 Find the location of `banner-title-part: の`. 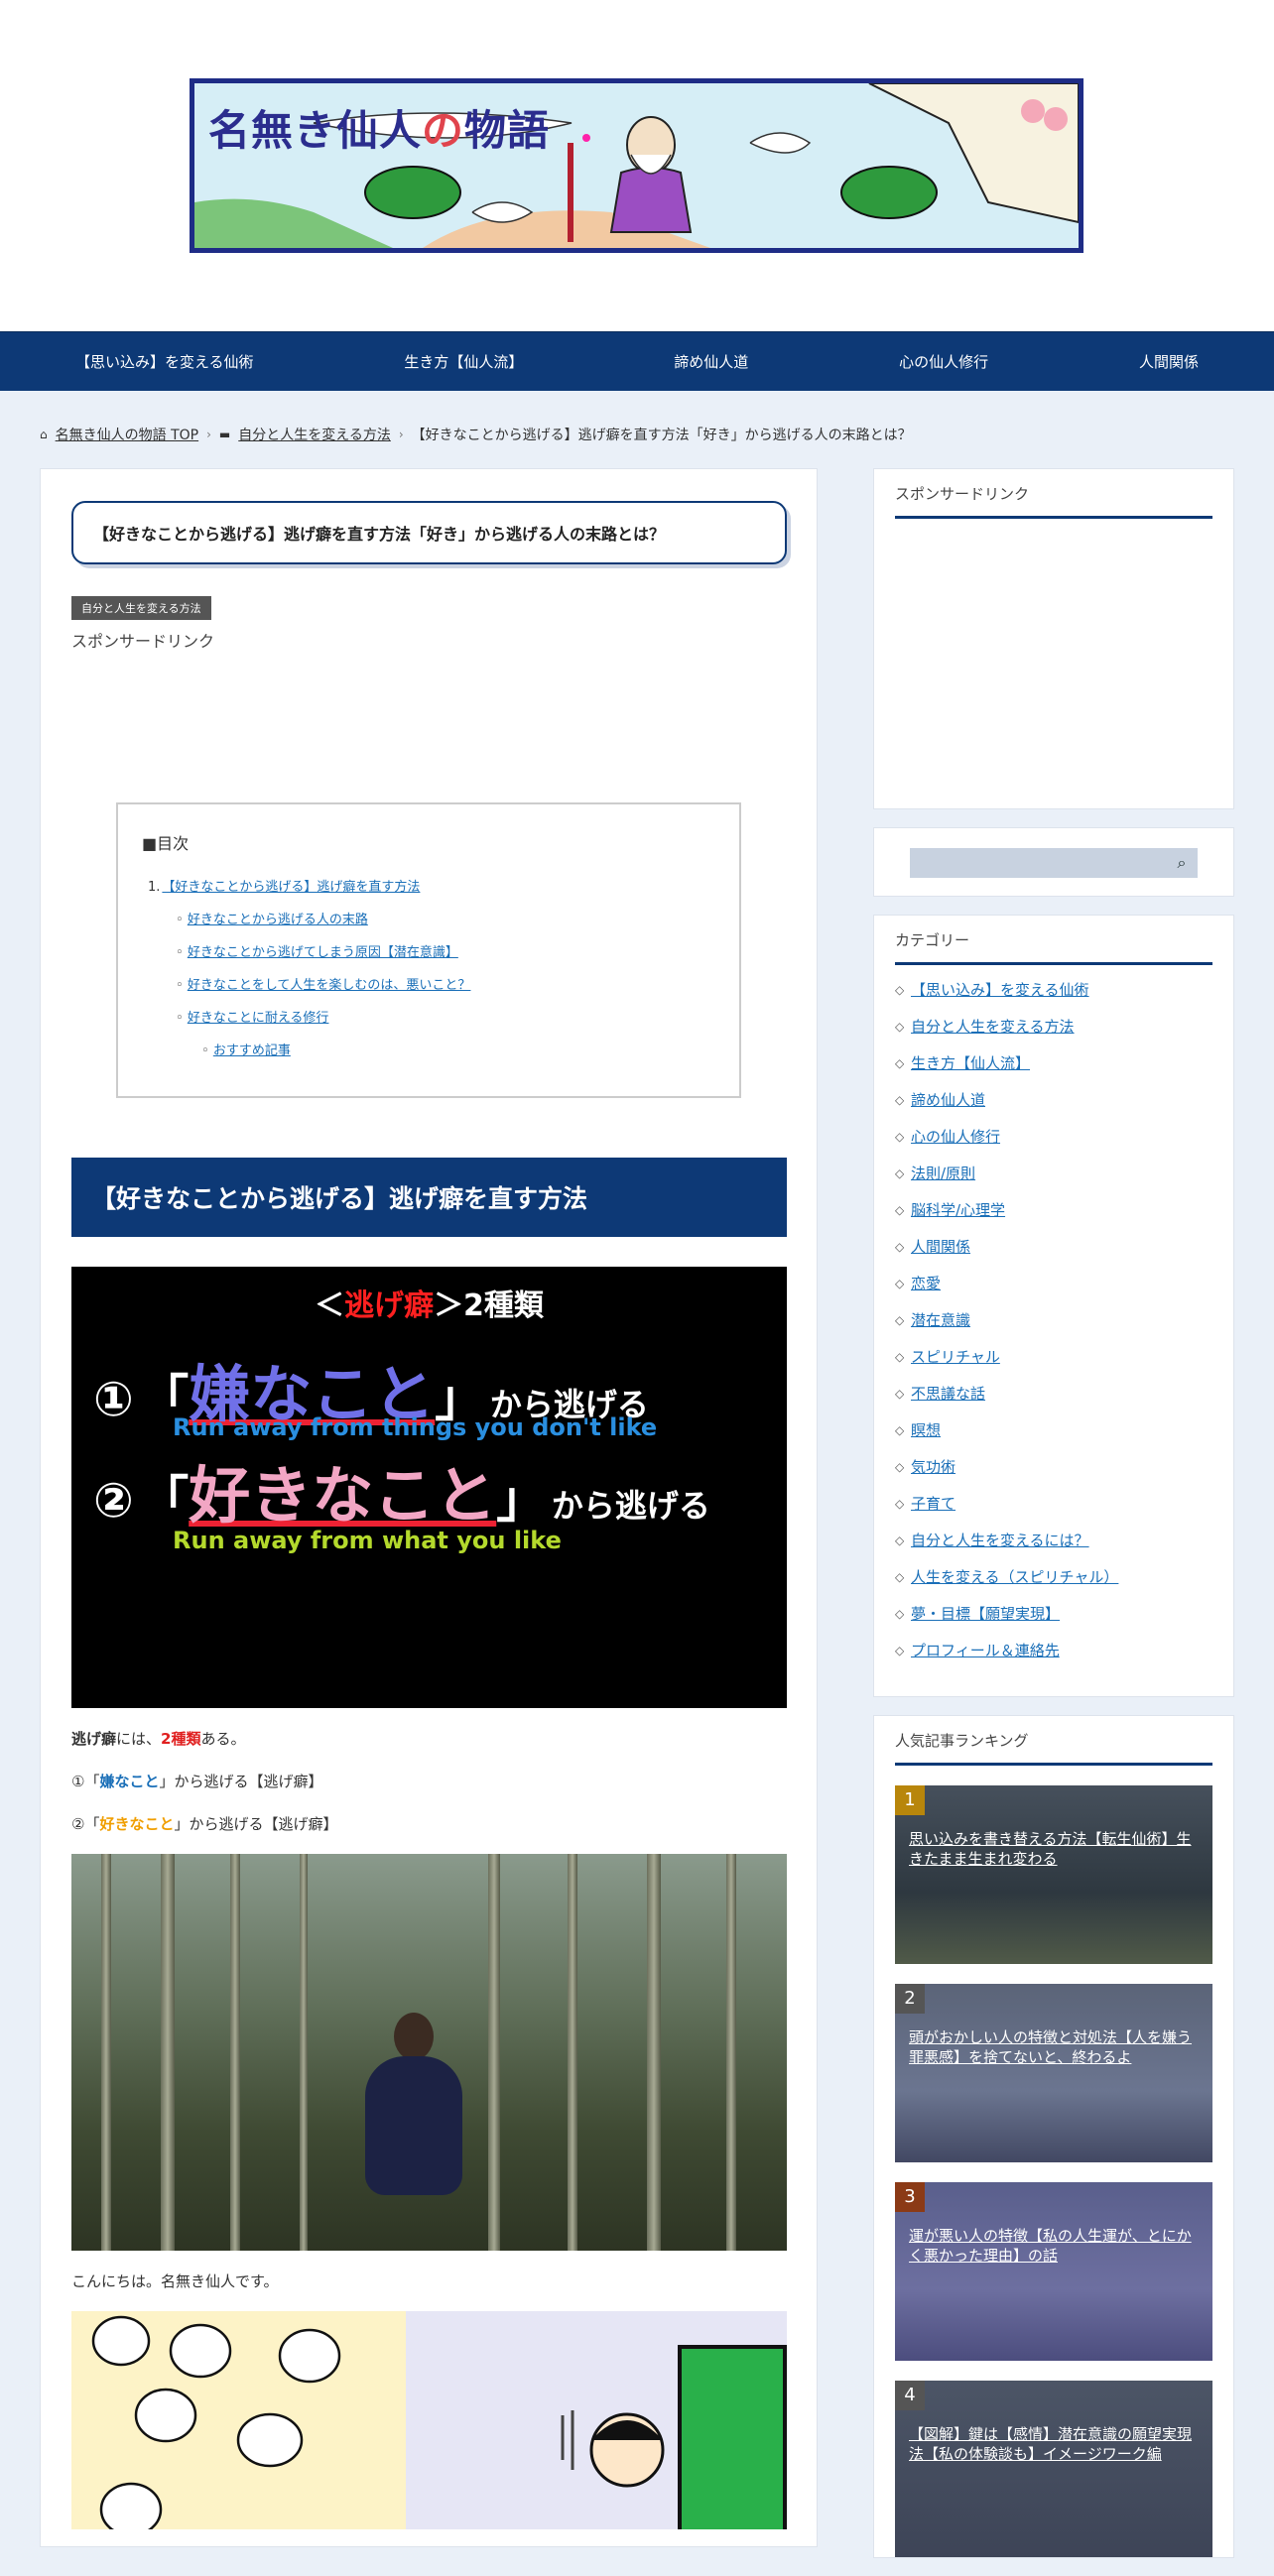

banner-title-part: の is located at coordinates (443, 130).